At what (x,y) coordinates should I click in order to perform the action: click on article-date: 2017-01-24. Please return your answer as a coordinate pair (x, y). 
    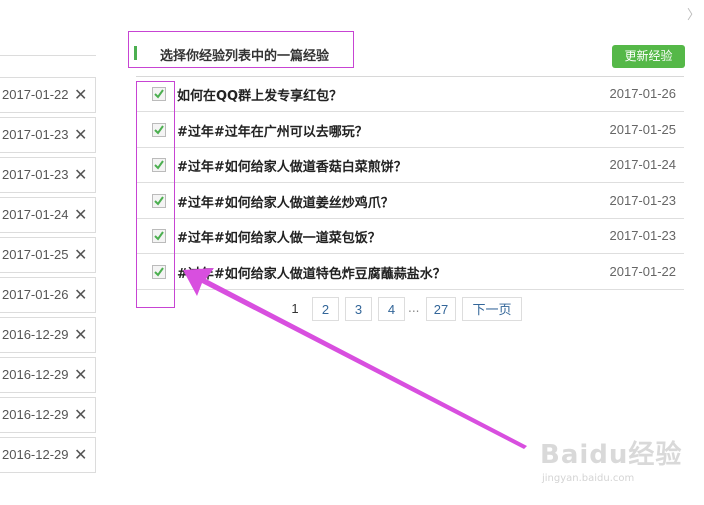
    Looking at the image, I should click on (643, 164).